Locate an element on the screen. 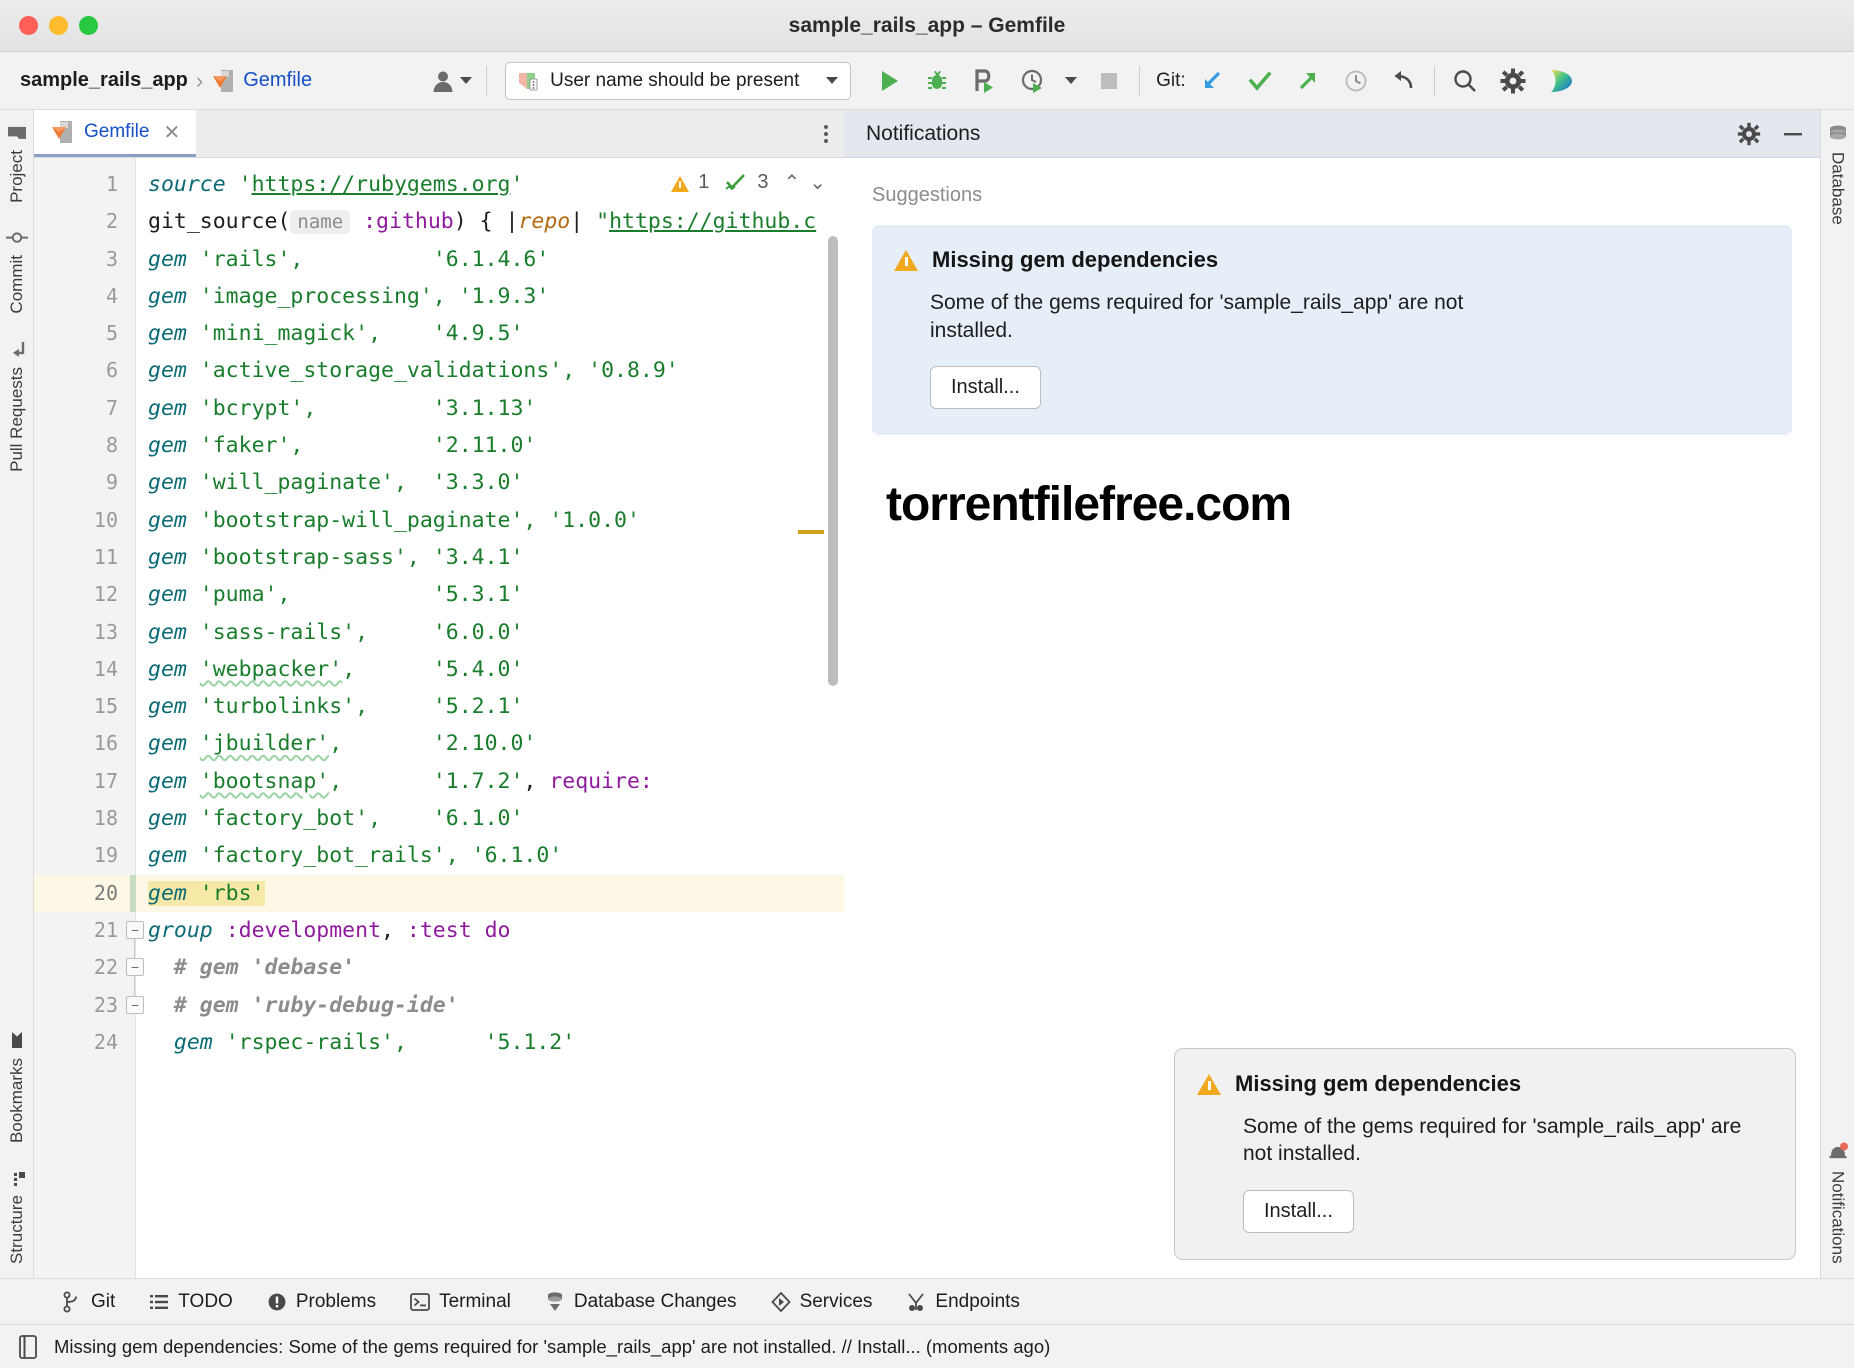 The width and height of the screenshot is (1854, 1368). code-line: # gem 'ruby-debug-ide' is located at coordinates (490, 1005).